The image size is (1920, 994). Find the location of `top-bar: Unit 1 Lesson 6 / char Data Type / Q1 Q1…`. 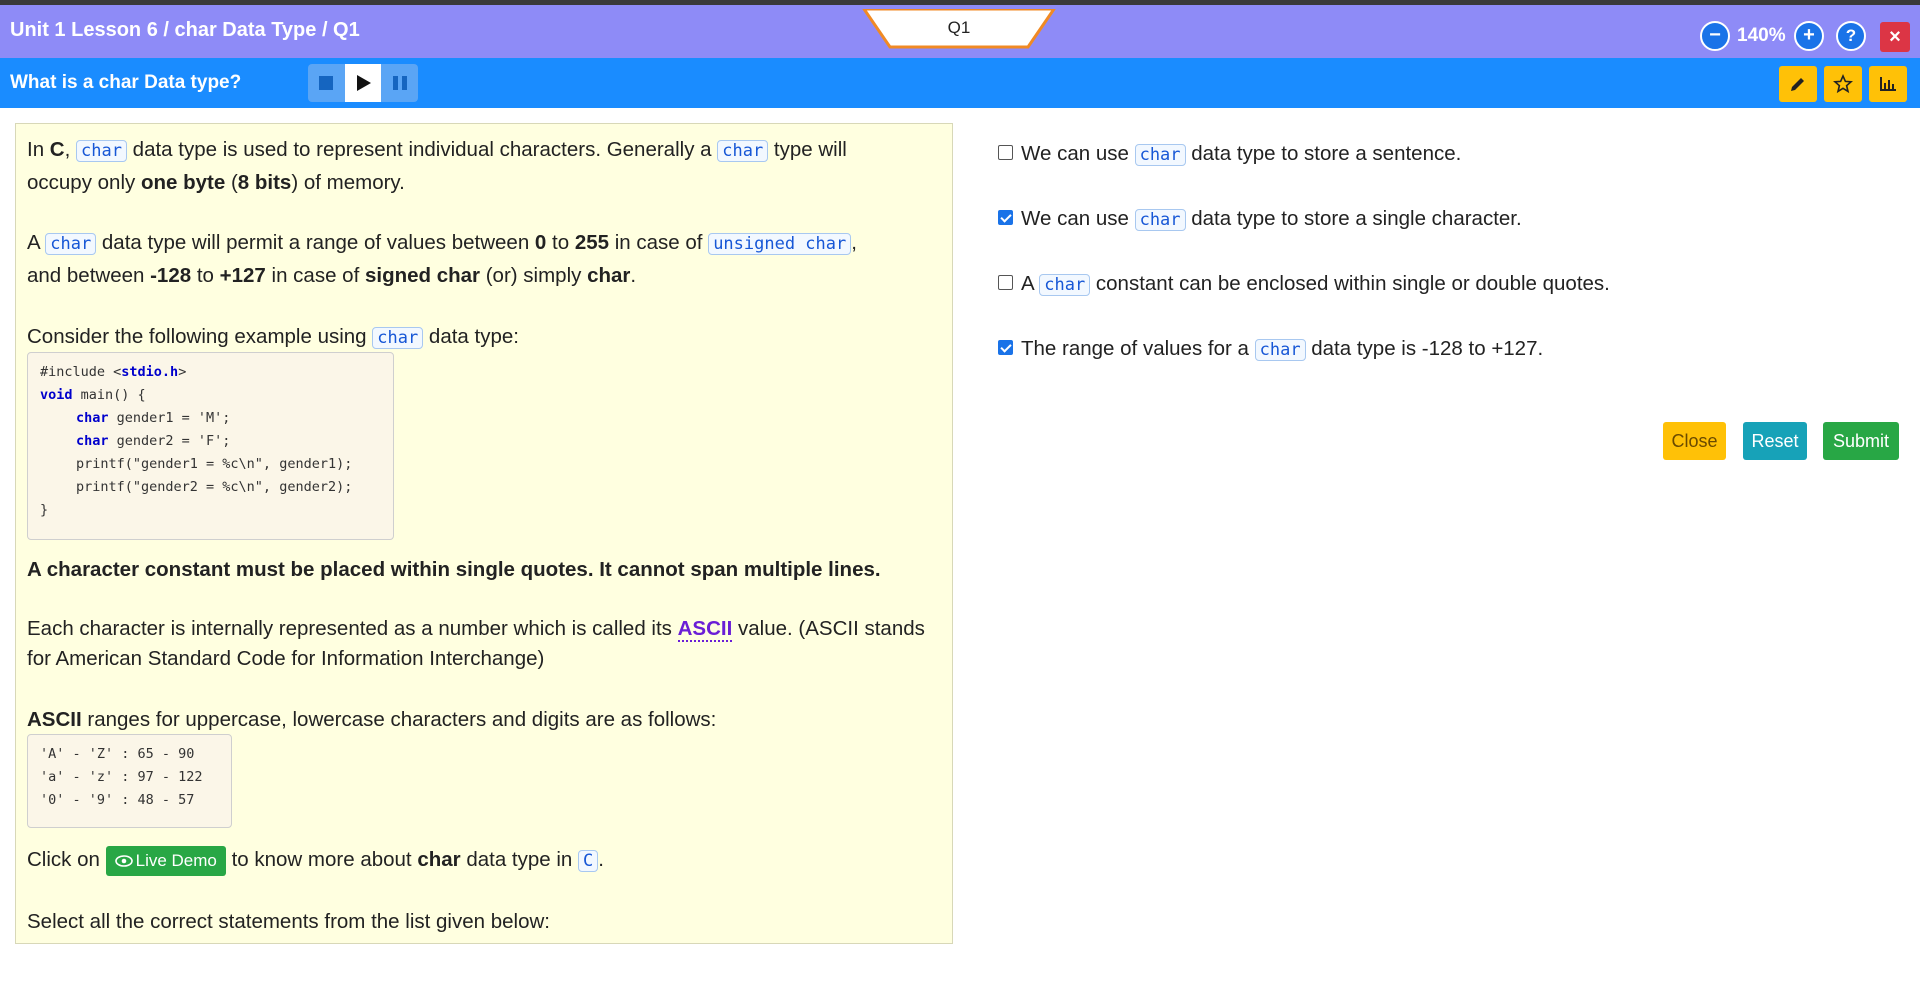

top-bar: Unit 1 Lesson 6 / char Data Type / Q1 Q1… is located at coordinates (960, 31).